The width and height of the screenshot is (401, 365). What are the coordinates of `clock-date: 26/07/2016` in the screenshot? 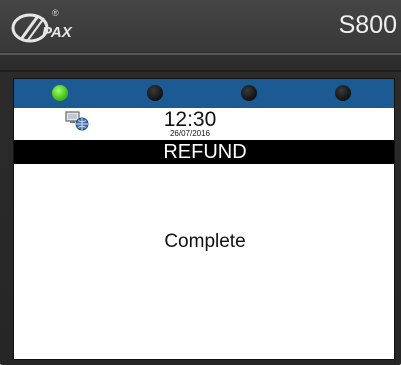 It's located at (190, 133).